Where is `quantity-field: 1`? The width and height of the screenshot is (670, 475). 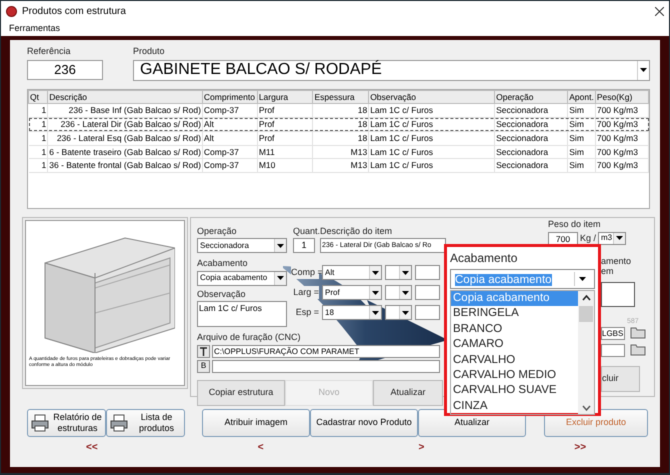 quantity-field: 1 is located at coordinates (304, 245).